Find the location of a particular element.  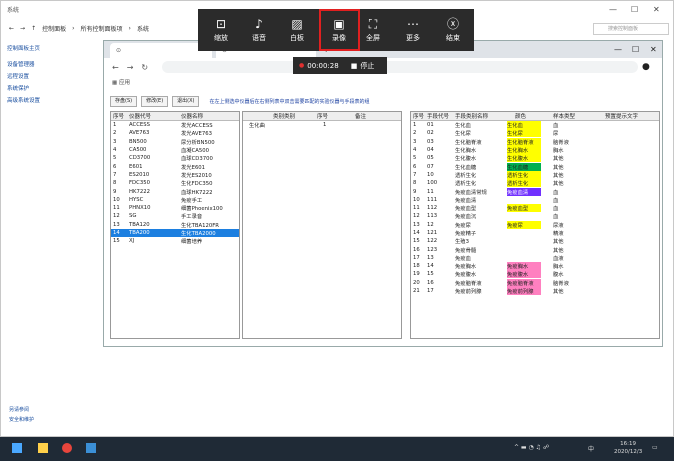

table-row: 8 FDC350 生化FDC350 is located at coordinates (175, 183).